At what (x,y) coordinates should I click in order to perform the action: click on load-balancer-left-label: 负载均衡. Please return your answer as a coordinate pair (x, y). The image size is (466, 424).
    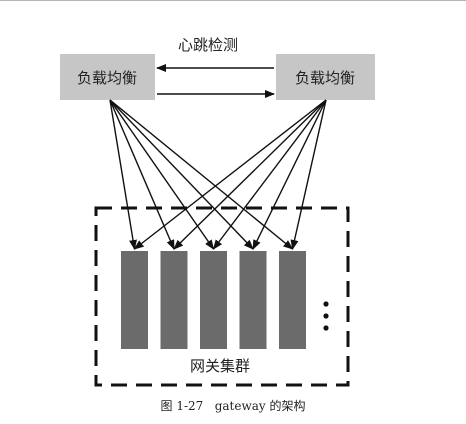
    Looking at the image, I should click on (107, 78).